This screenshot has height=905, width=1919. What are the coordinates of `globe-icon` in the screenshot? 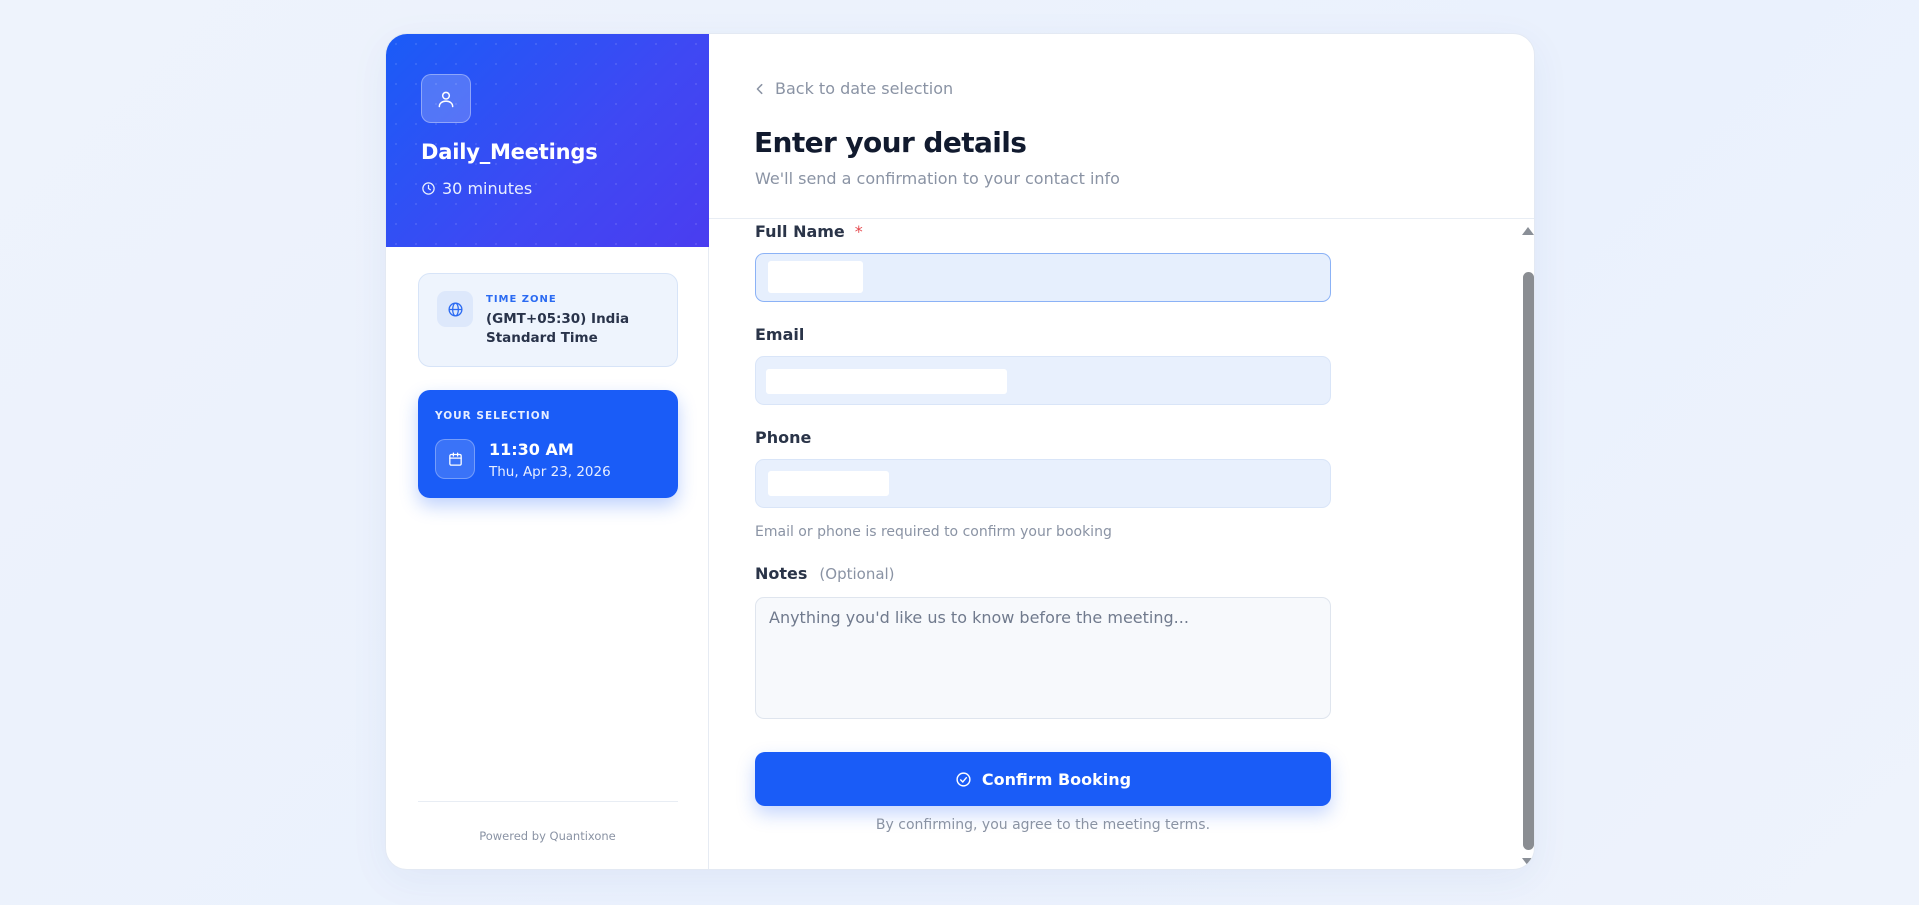 It's located at (455, 309).